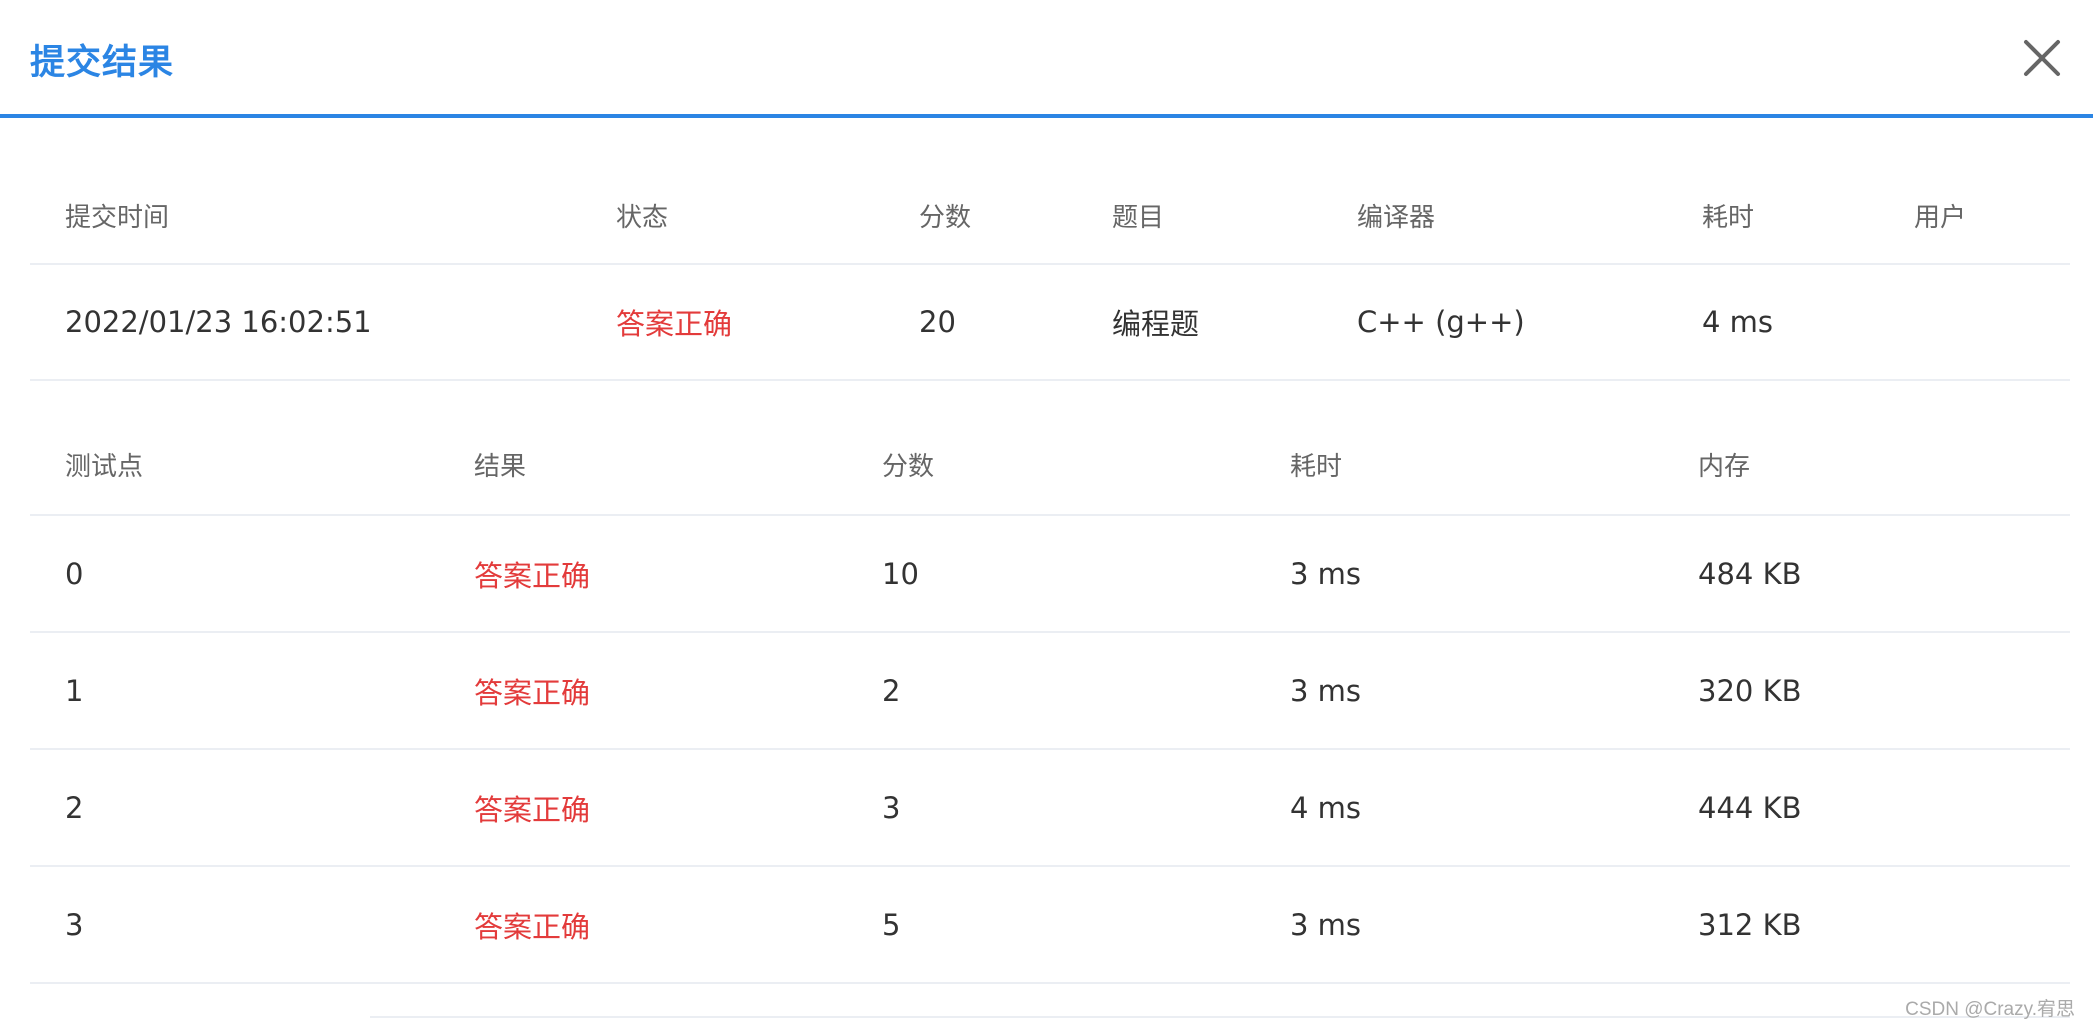 This screenshot has height=1027, width=2093. I want to click on testcase-score: 5, so click(891, 924).